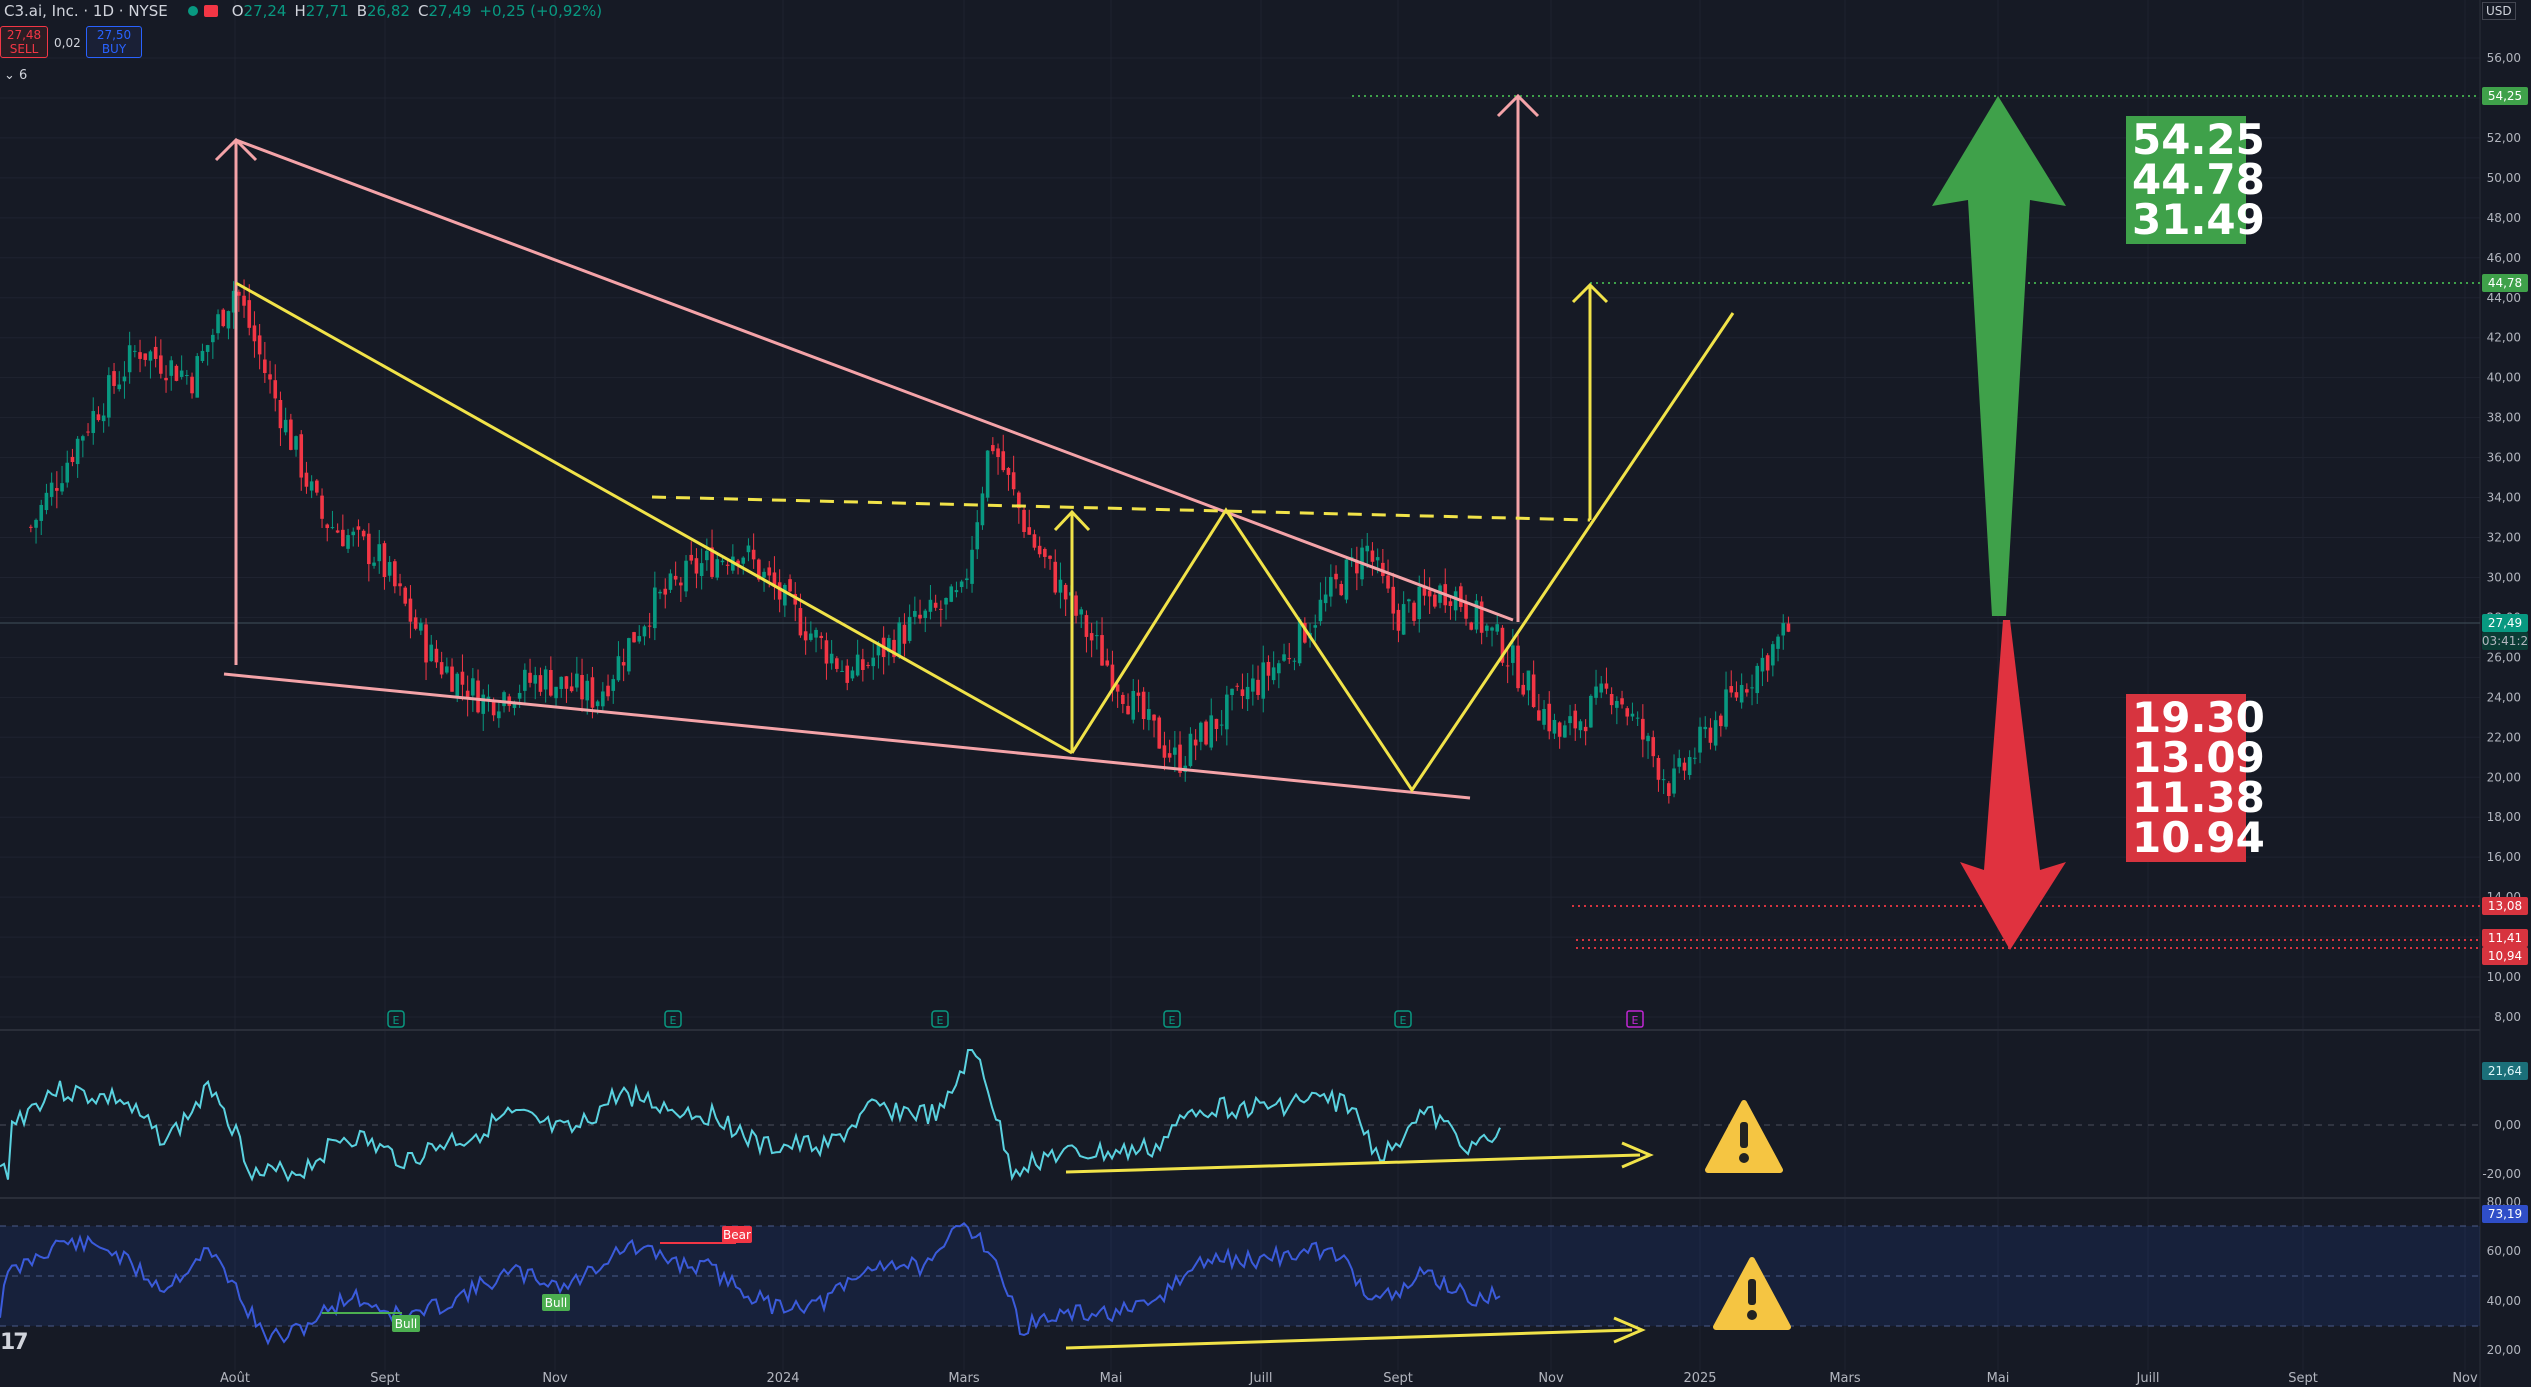 The height and width of the screenshot is (1387, 2531). Describe the element at coordinates (2504, 258) in the screenshot. I see `price-tick-label: 46,00` at that location.